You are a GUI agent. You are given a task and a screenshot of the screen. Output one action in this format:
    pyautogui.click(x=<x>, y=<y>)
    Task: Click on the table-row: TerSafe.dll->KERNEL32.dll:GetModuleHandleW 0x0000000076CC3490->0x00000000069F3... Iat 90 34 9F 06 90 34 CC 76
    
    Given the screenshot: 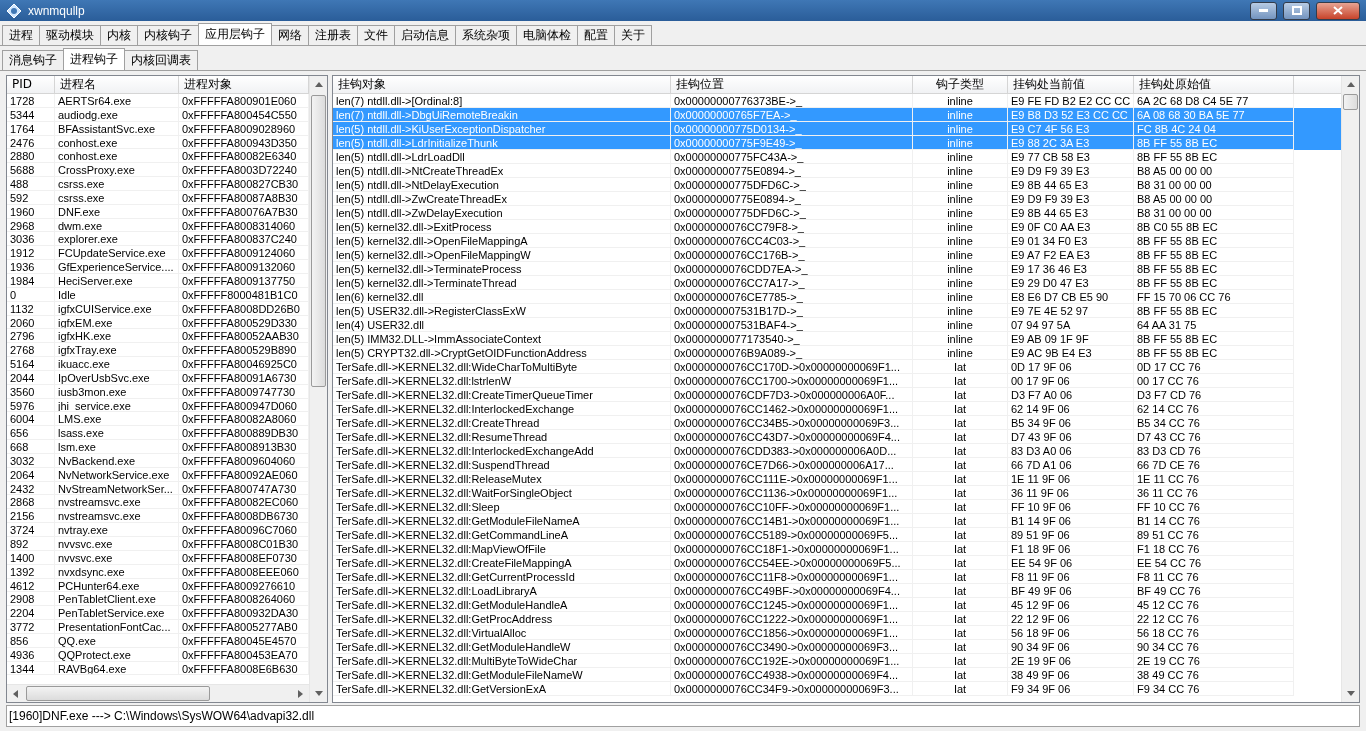 What is the action you would take?
    pyautogui.click(x=837, y=647)
    